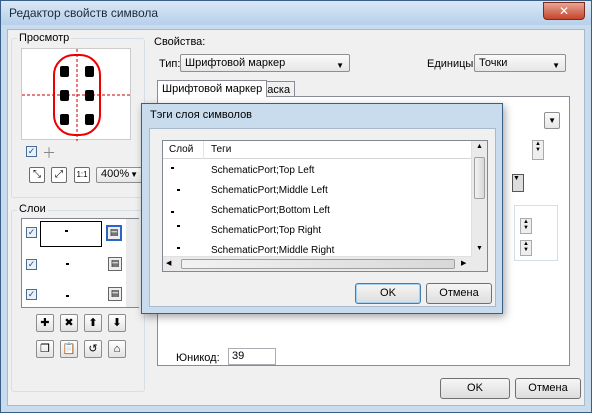 This screenshot has width=592, height=413. I want to click on properties-label: Свойства:, so click(180, 42).